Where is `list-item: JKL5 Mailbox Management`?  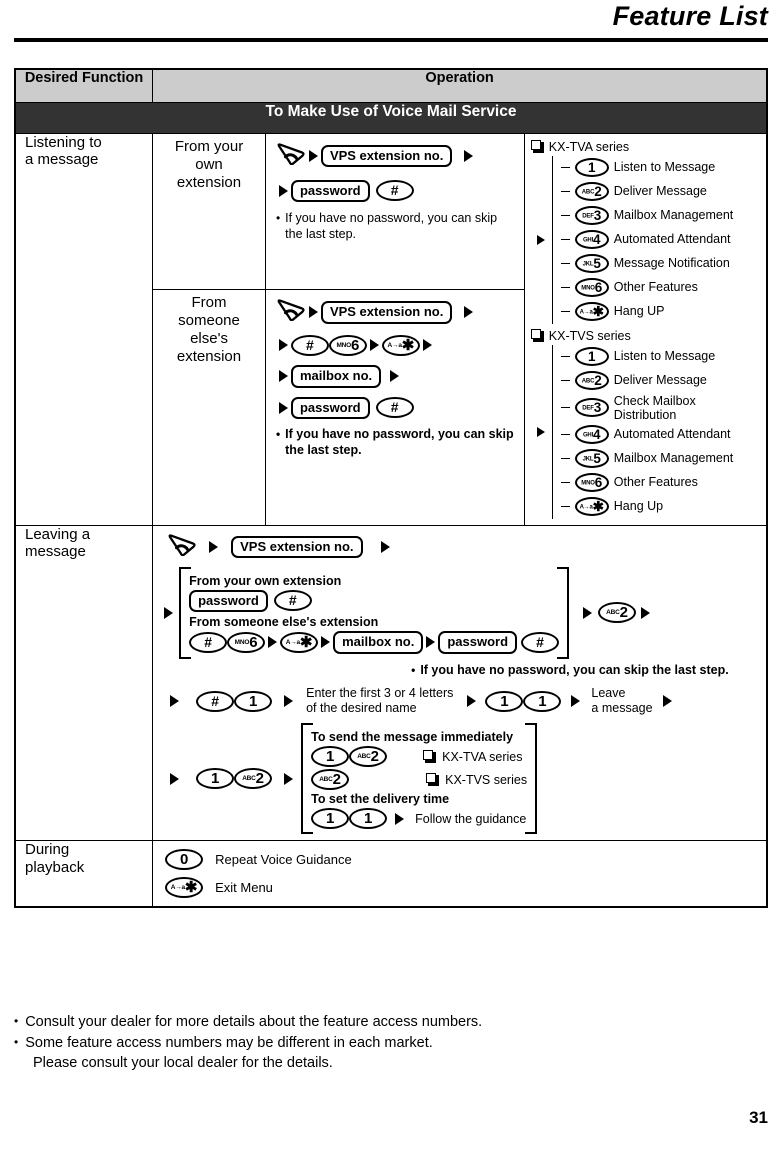
list-item: JKL5 Mailbox Management is located at coordinates (661, 459).